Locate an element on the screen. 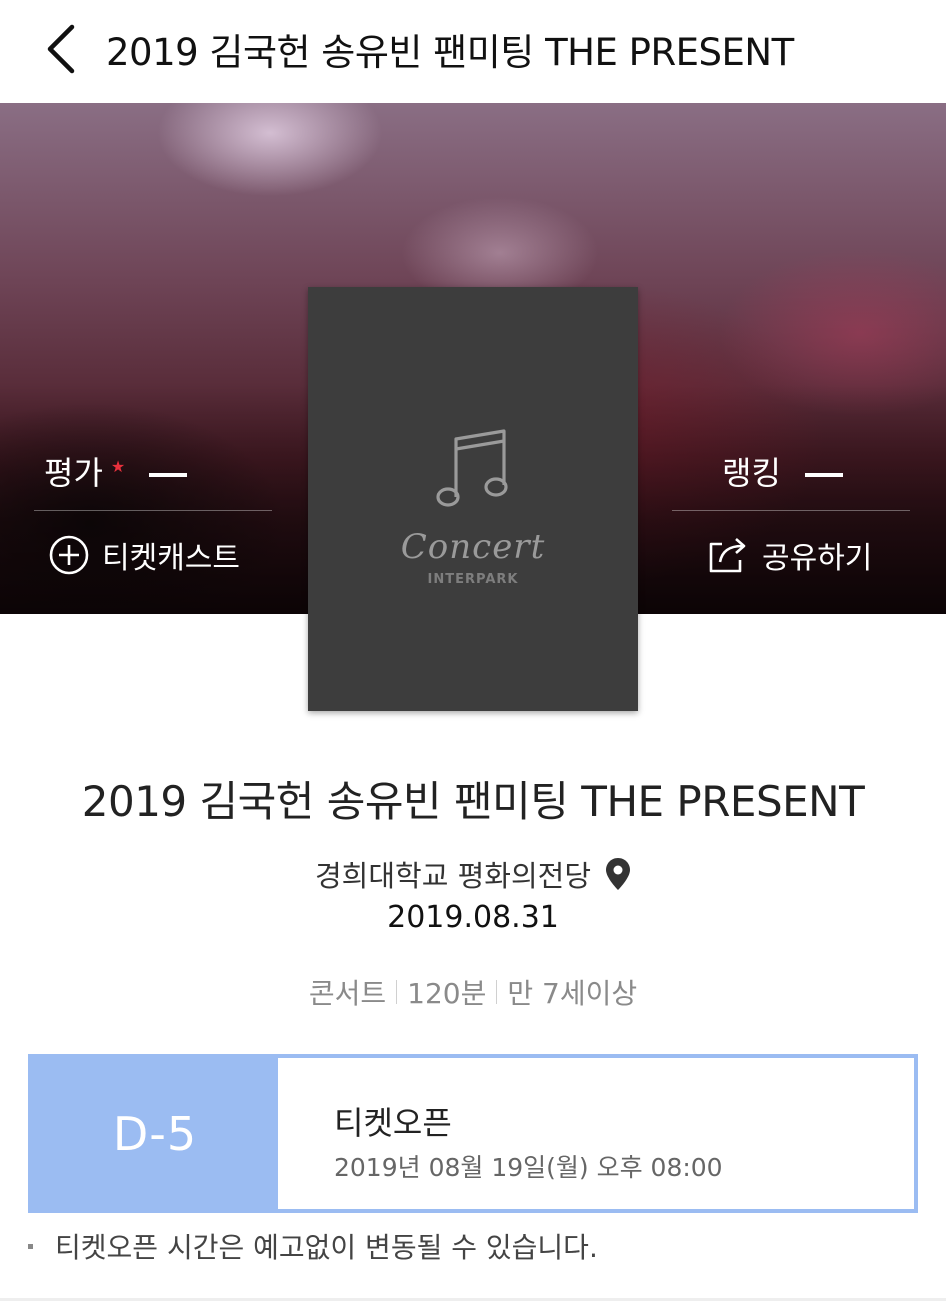 The width and height of the screenshot is (946, 1301). plus-circle-icon is located at coordinates (69, 555).